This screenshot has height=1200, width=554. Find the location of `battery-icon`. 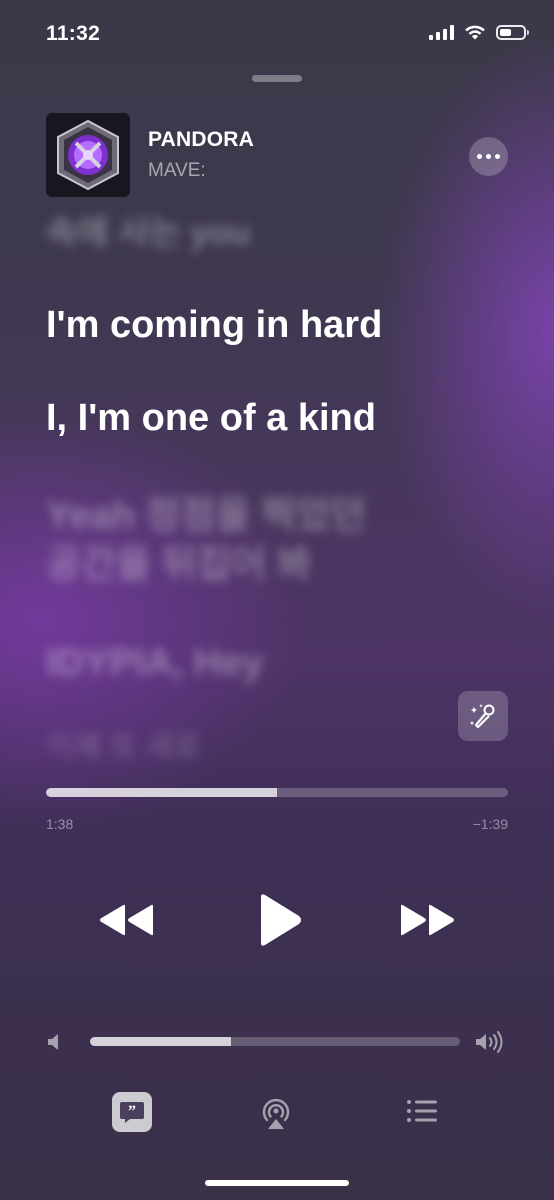

battery-icon is located at coordinates (512, 32).